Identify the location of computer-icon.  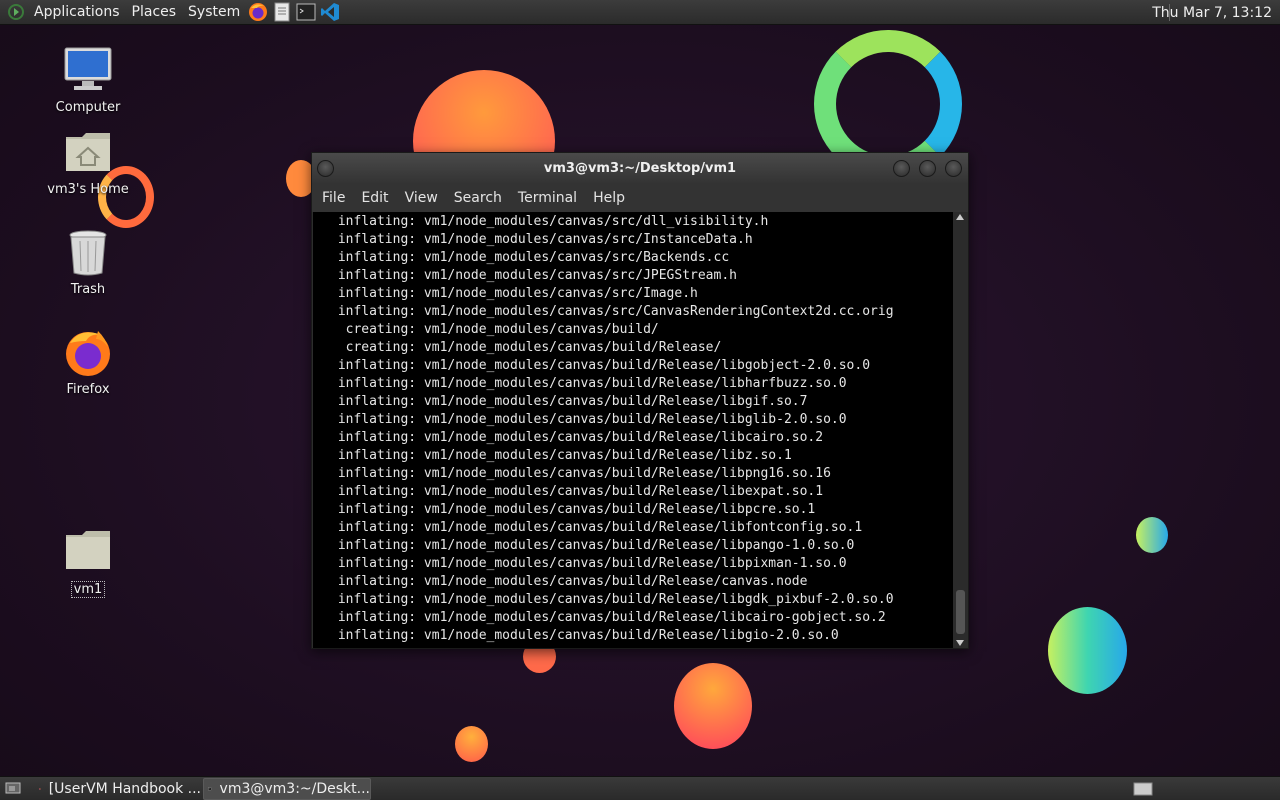
(88, 71).